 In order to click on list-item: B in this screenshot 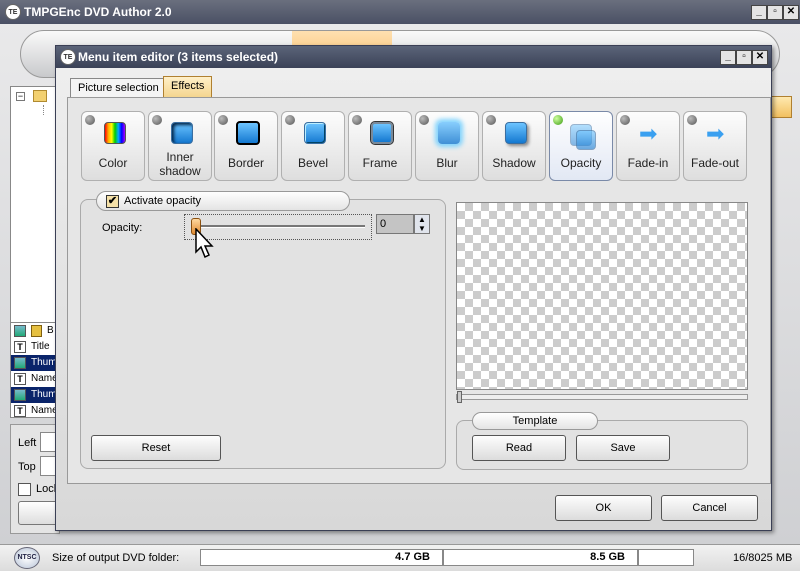, I will do `click(35, 331)`.